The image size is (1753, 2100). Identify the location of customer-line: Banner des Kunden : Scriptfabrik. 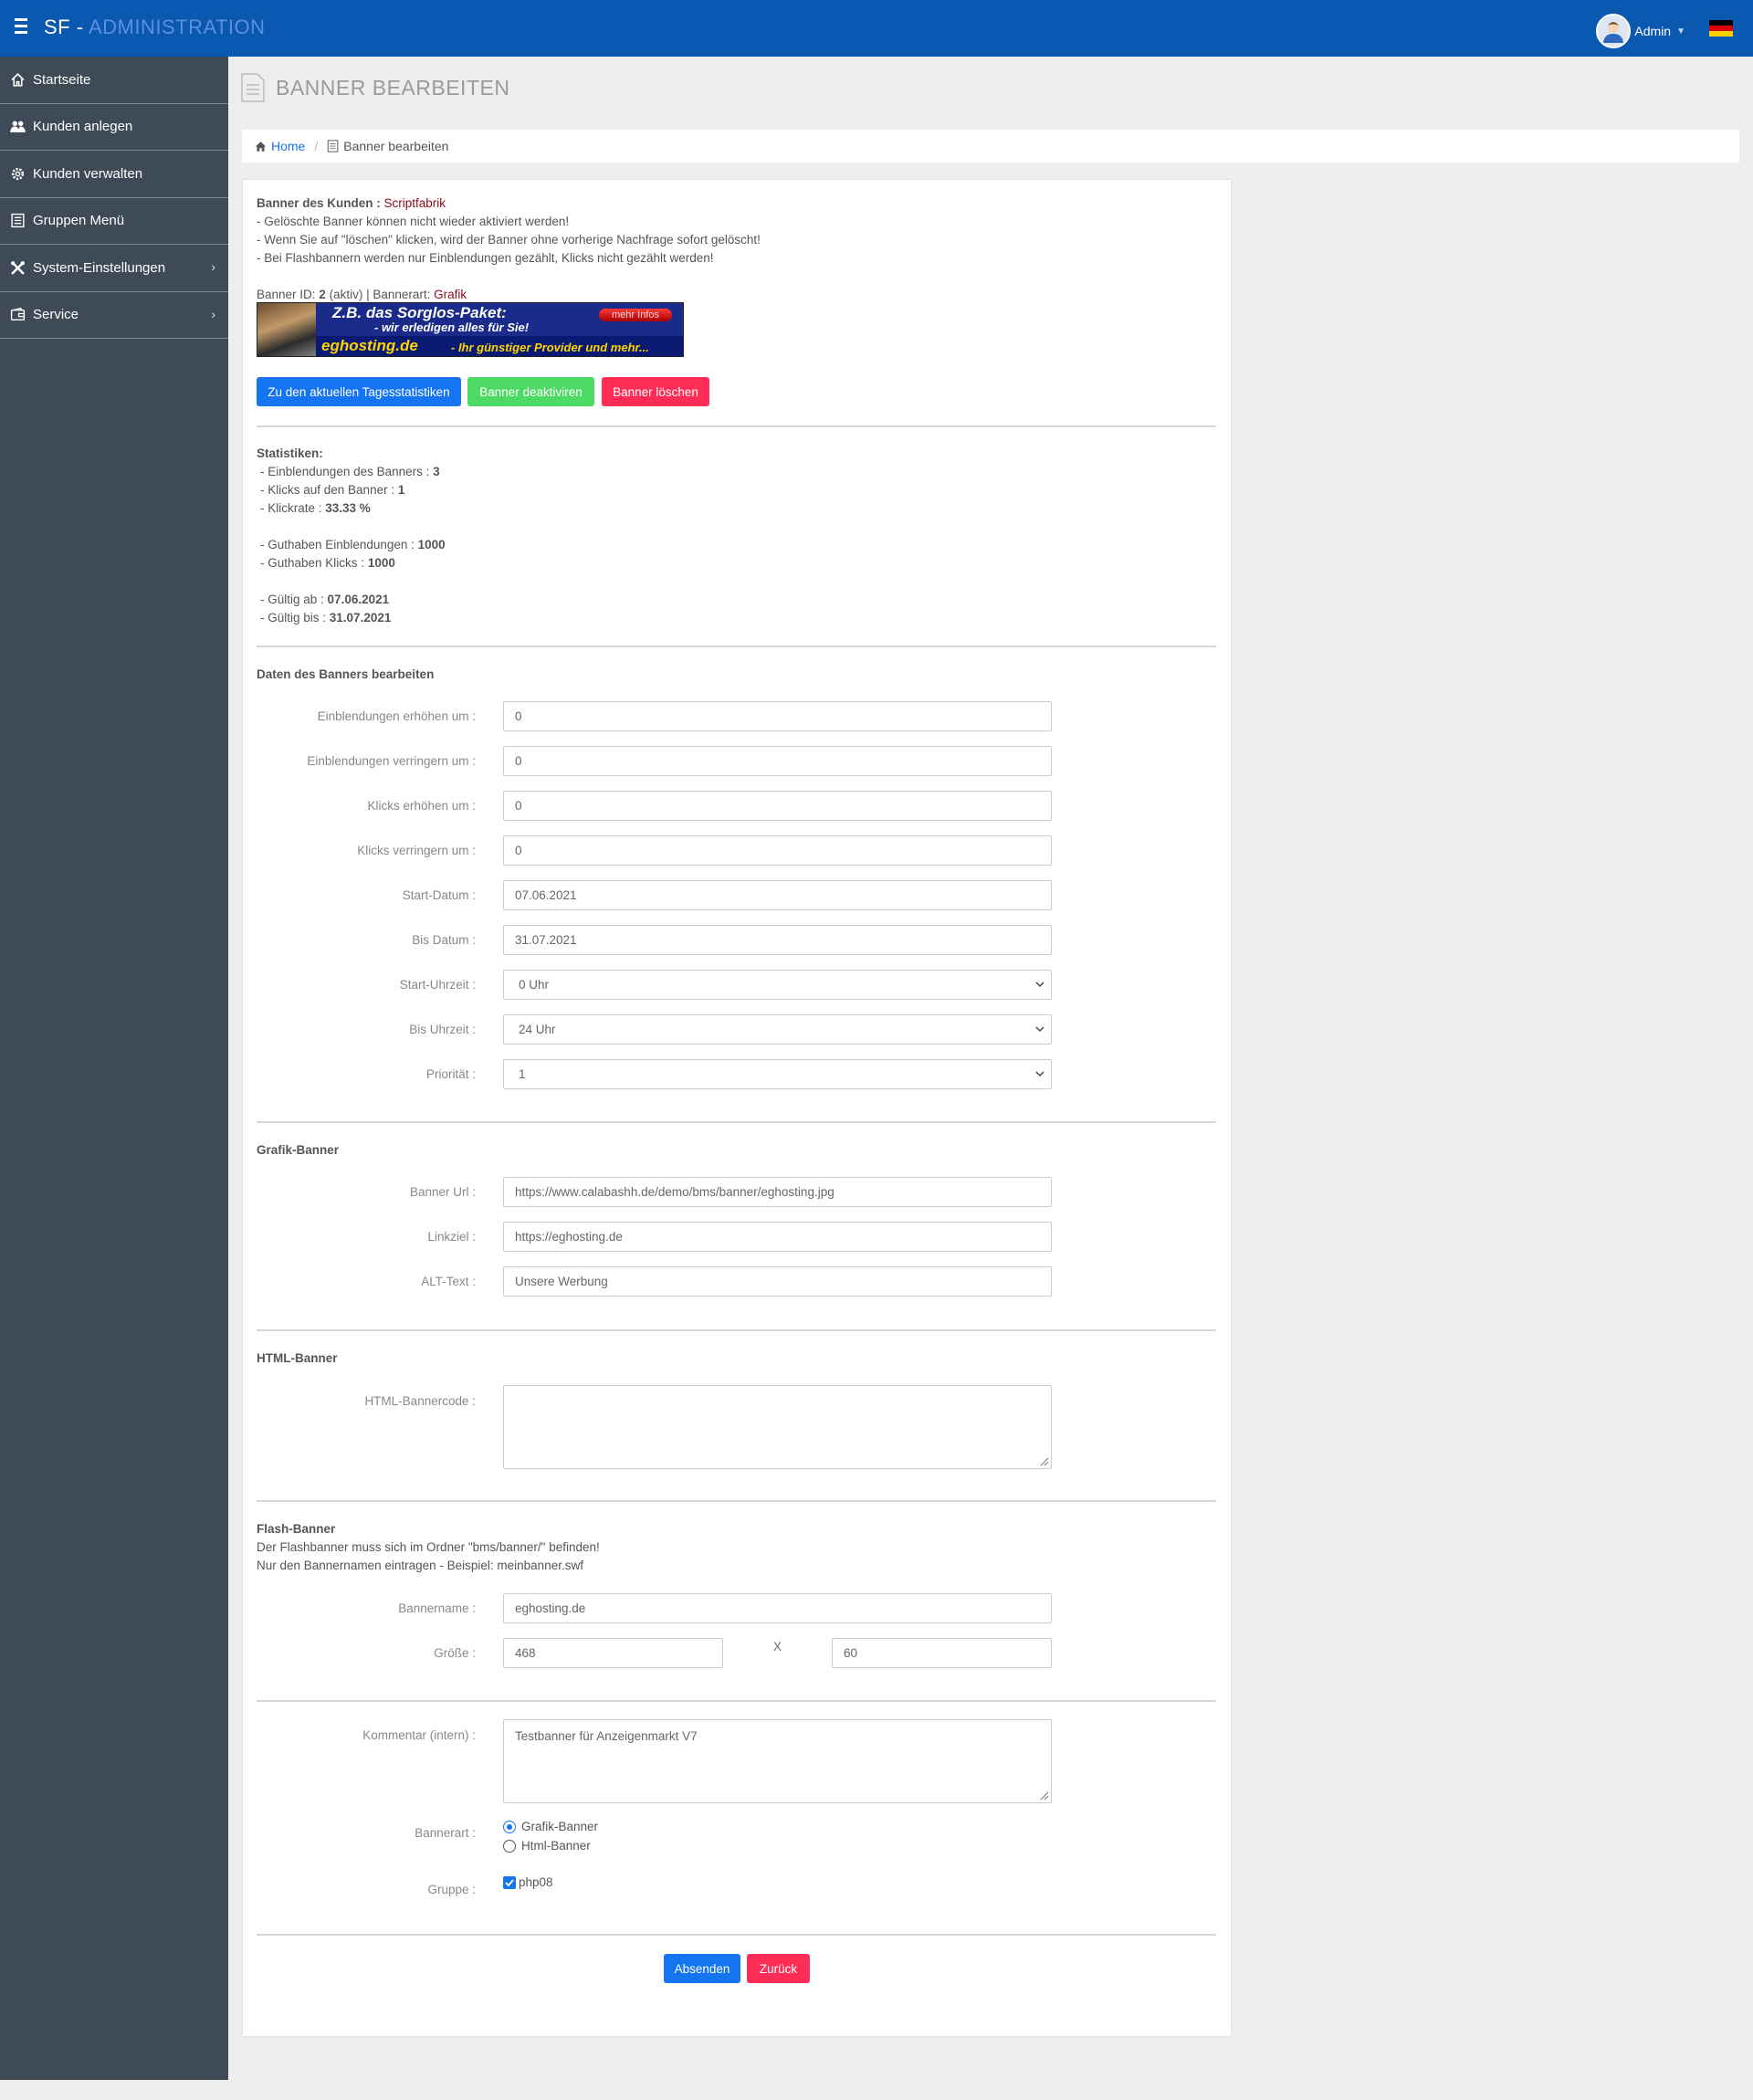
(351, 203).